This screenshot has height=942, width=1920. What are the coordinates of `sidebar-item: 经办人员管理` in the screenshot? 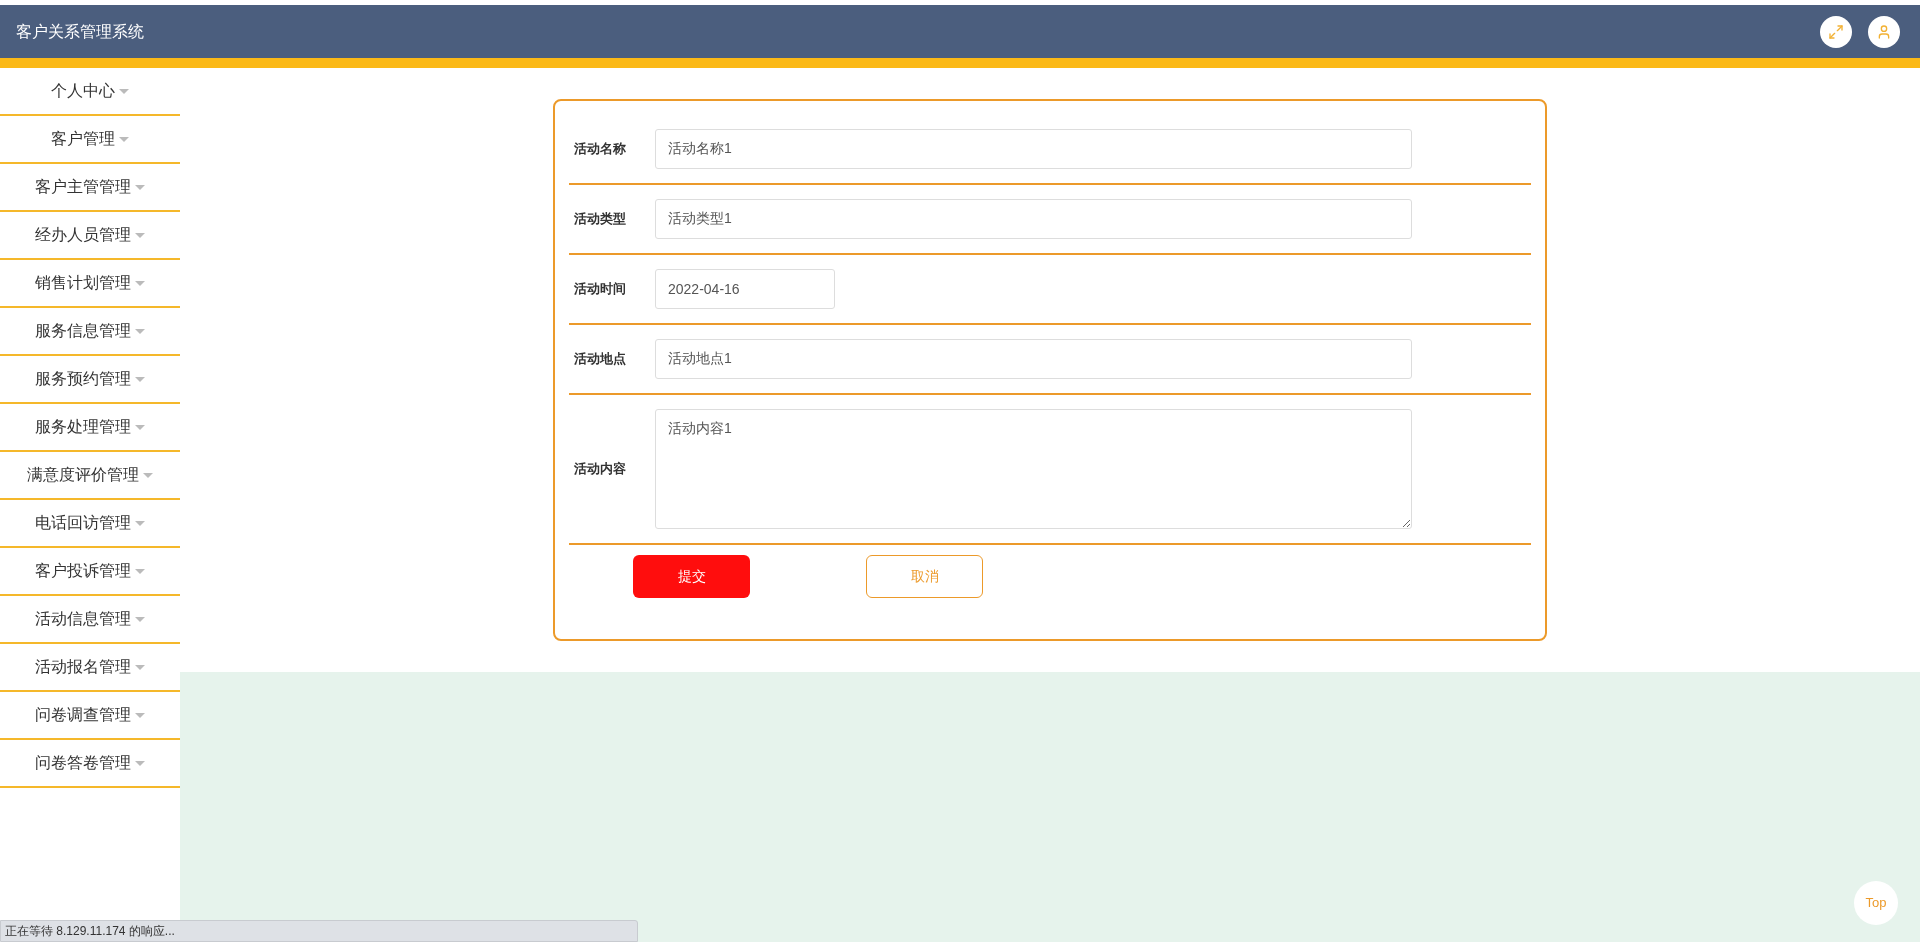 It's located at (90, 236).